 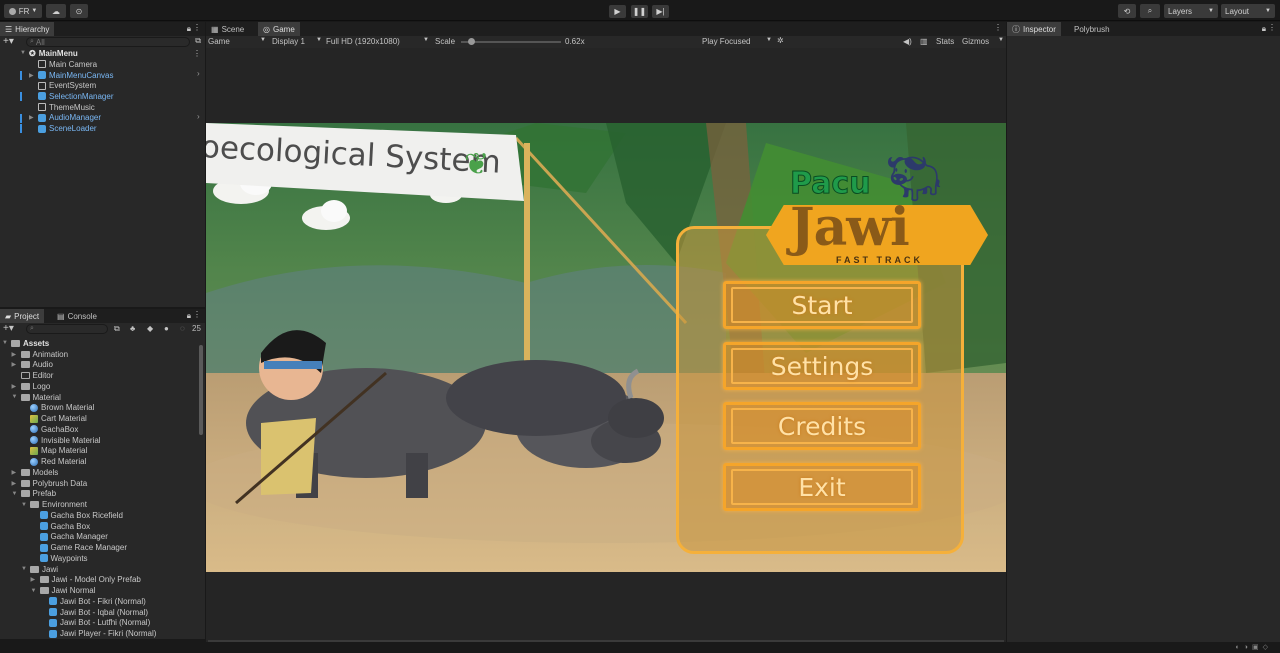 I want to click on project-tree-item: ▼ Jawi Normal, so click(x=63, y=590).